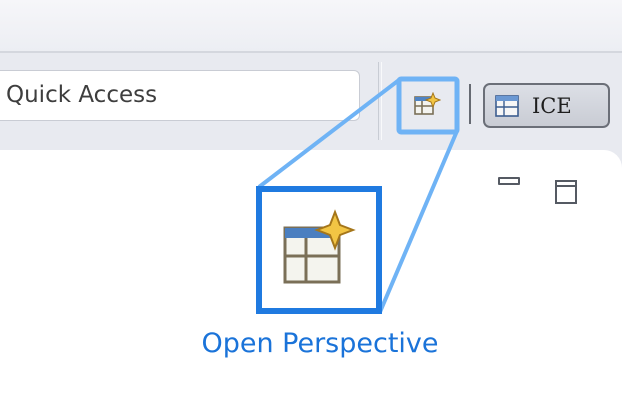 Image resolution: width=622 pixels, height=406 pixels. Describe the element at coordinates (378, 101) in the screenshot. I see `toolbar-separator` at that location.